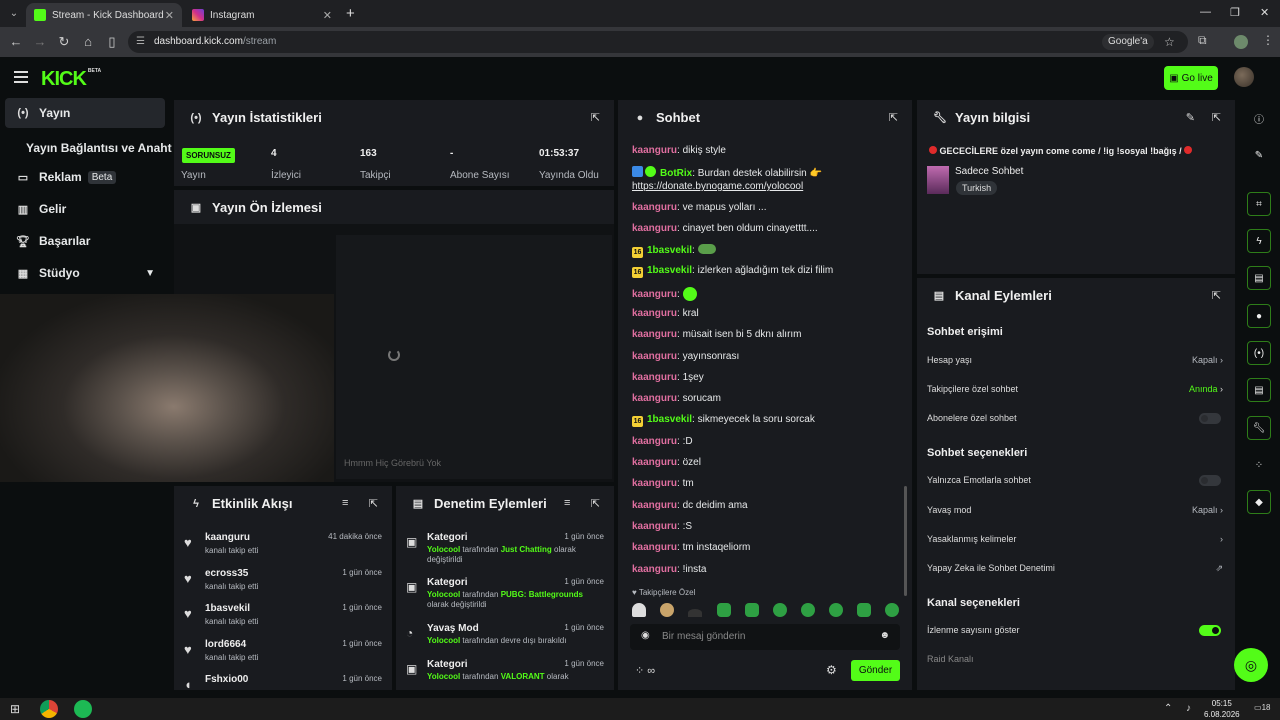 This screenshot has width=1280, height=720. What do you see at coordinates (104, 15) in the screenshot?
I see `tab-kick-dashboard: Stream - Kick Dashboard ✕` at bounding box center [104, 15].